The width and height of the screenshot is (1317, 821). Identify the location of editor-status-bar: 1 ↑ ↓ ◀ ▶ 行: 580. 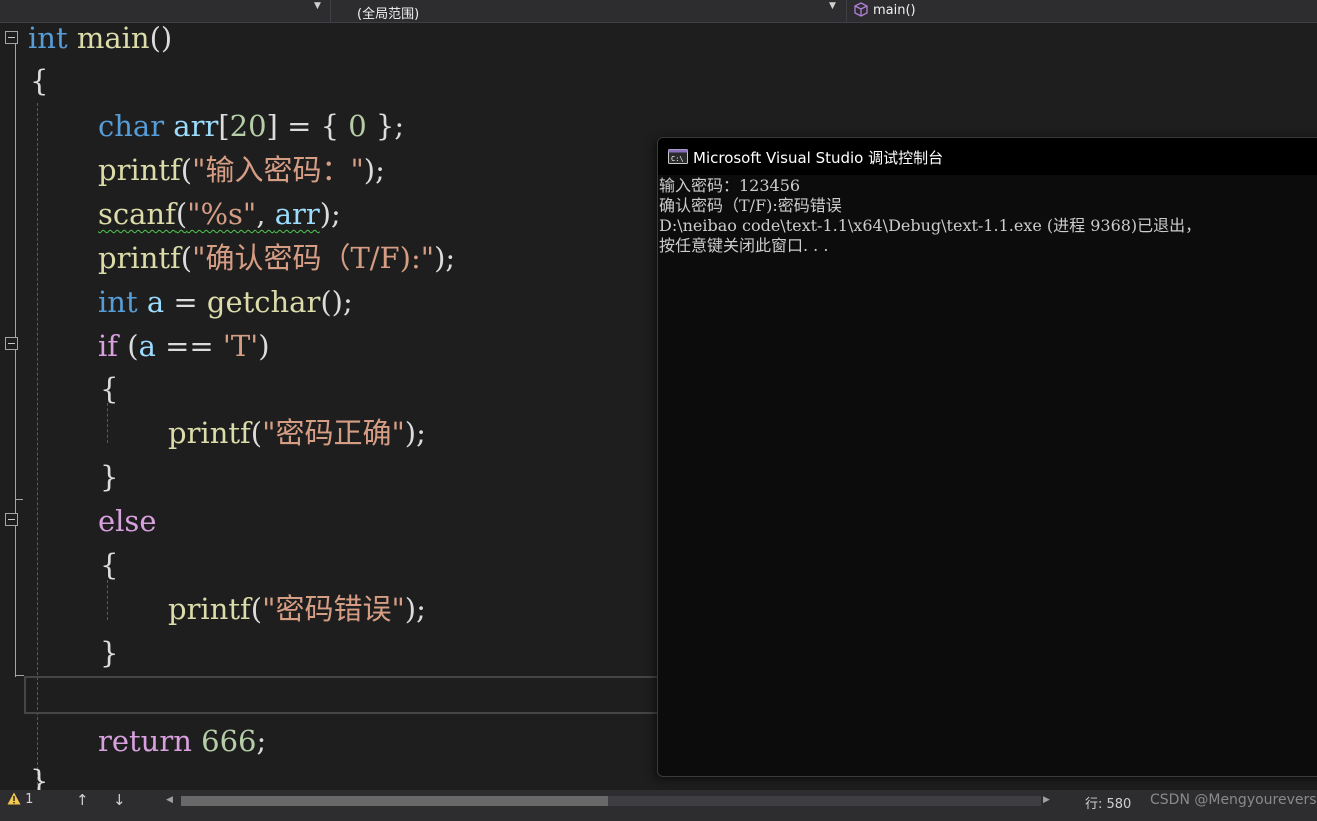
(658, 805).